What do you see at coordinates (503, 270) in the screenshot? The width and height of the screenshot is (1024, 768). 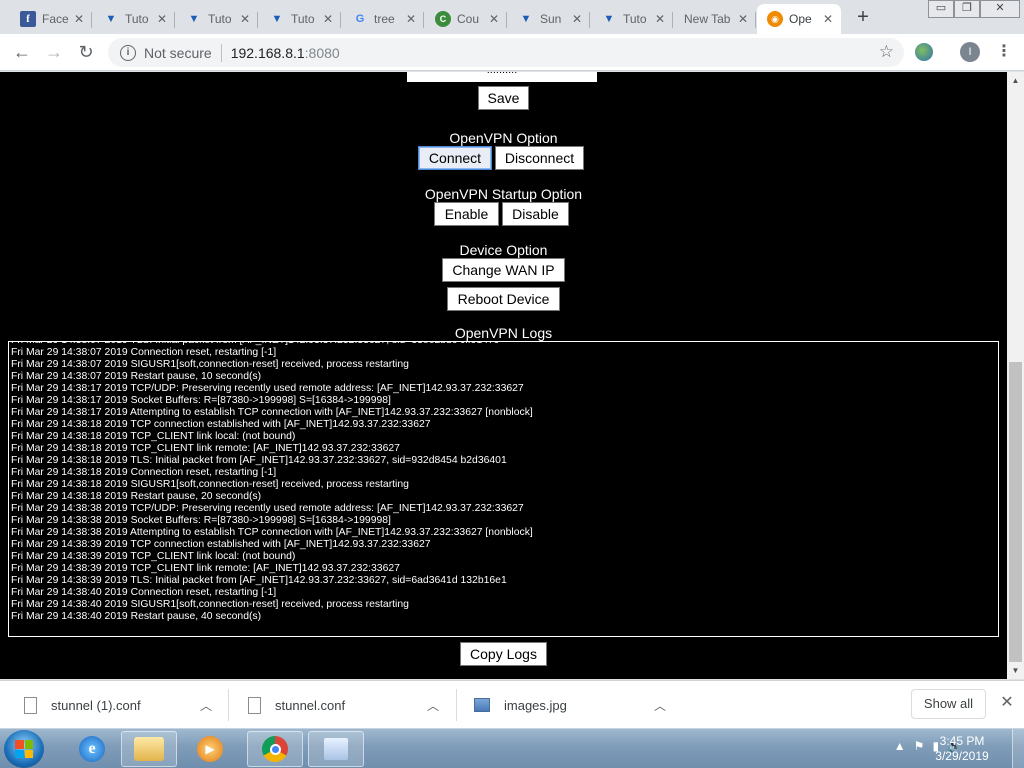 I see `change-wan-ip-button: Change WAN IP` at bounding box center [503, 270].